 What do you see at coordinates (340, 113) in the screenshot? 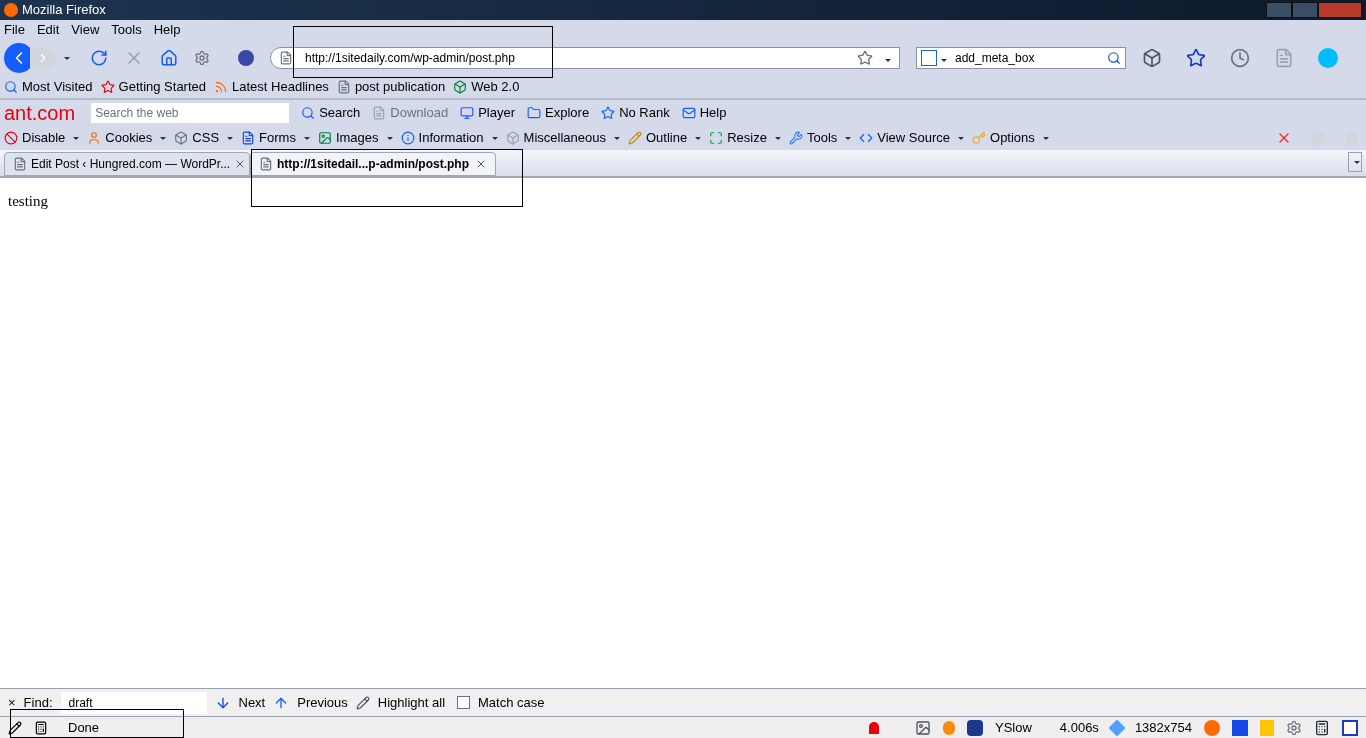
I see `toolbar-button: Search` at bounding box center [340, 113].